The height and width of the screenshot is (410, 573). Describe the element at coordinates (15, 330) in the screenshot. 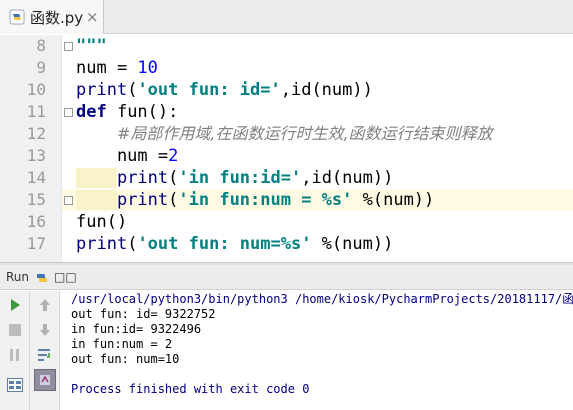

I see `stop-icon` at that location.